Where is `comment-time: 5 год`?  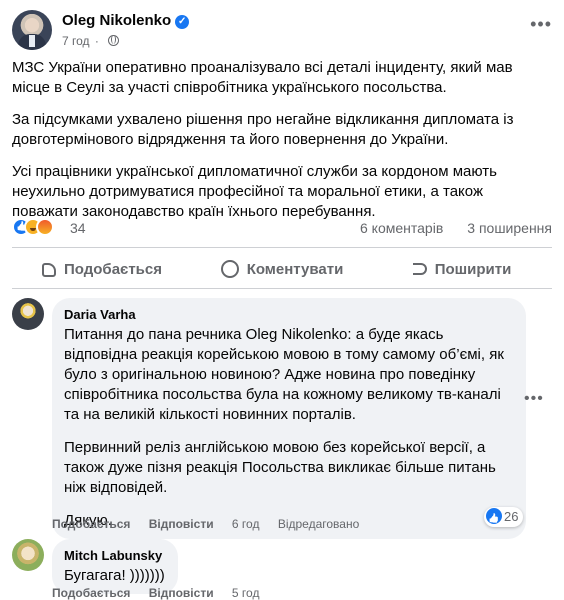
comment-time: 5 год is located at coordinates (246, 593).